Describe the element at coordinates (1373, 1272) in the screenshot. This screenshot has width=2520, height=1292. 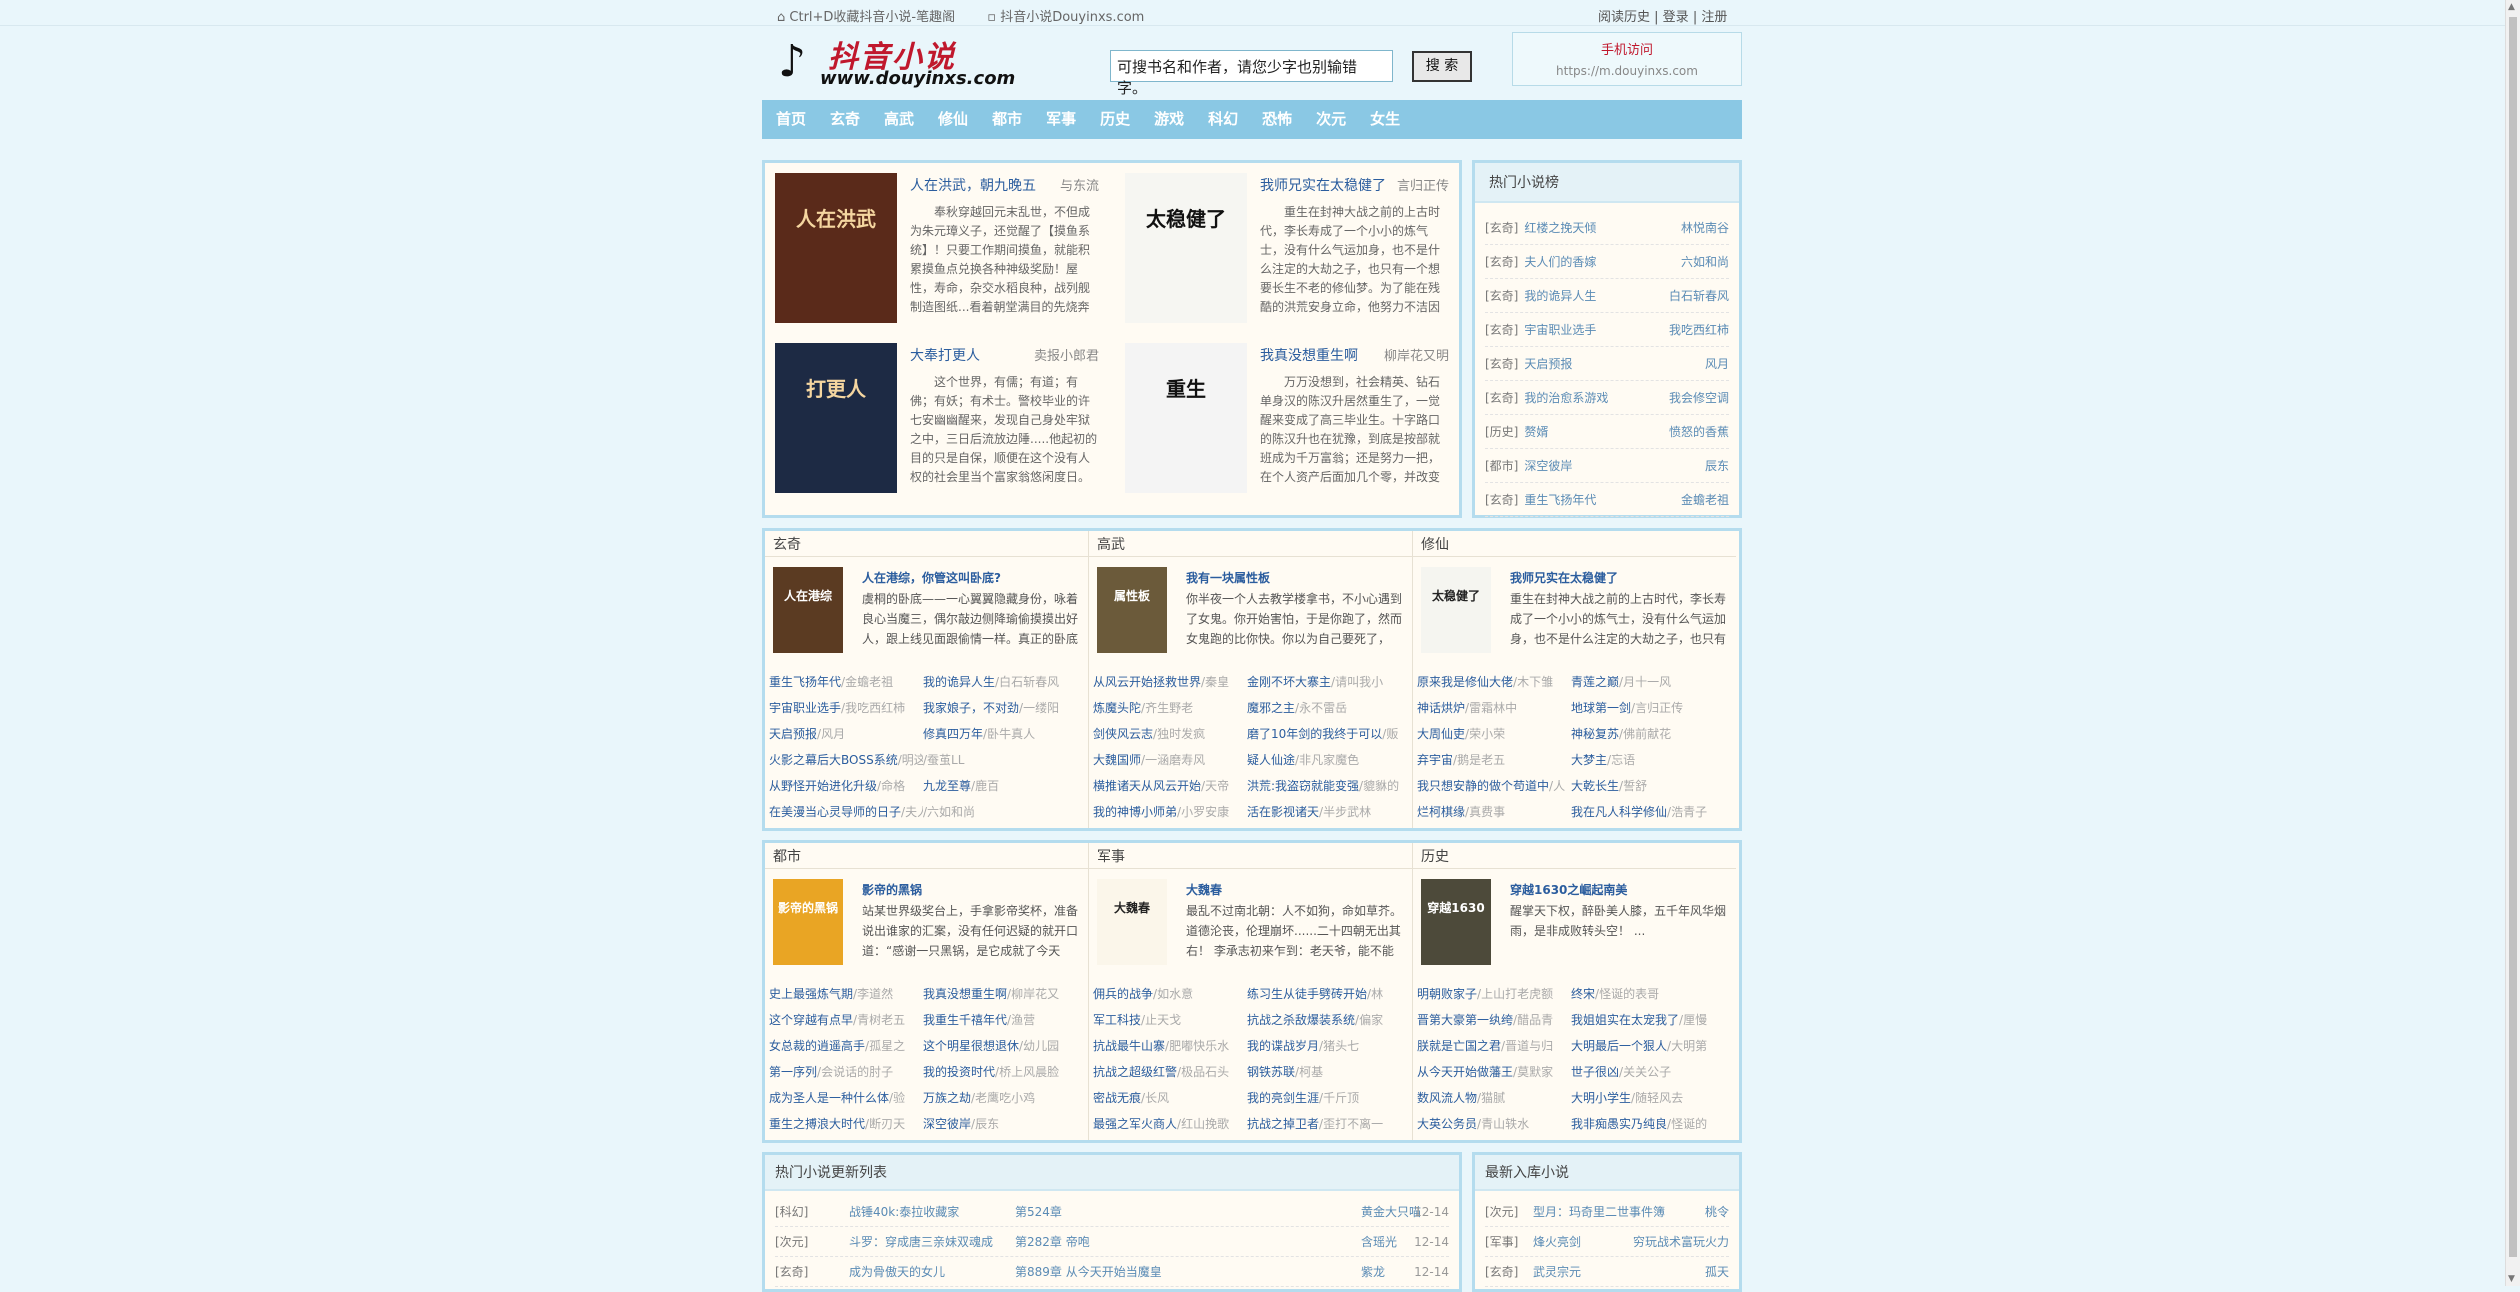
I see `row-author: 紫龙` at that location.